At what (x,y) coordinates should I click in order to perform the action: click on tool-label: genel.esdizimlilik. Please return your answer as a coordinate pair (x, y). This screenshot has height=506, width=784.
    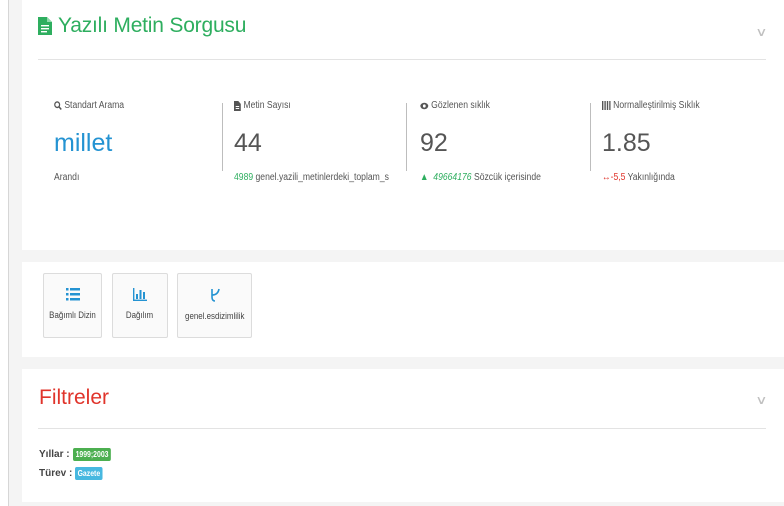
    Looking at the image, I should click on (214, 316).